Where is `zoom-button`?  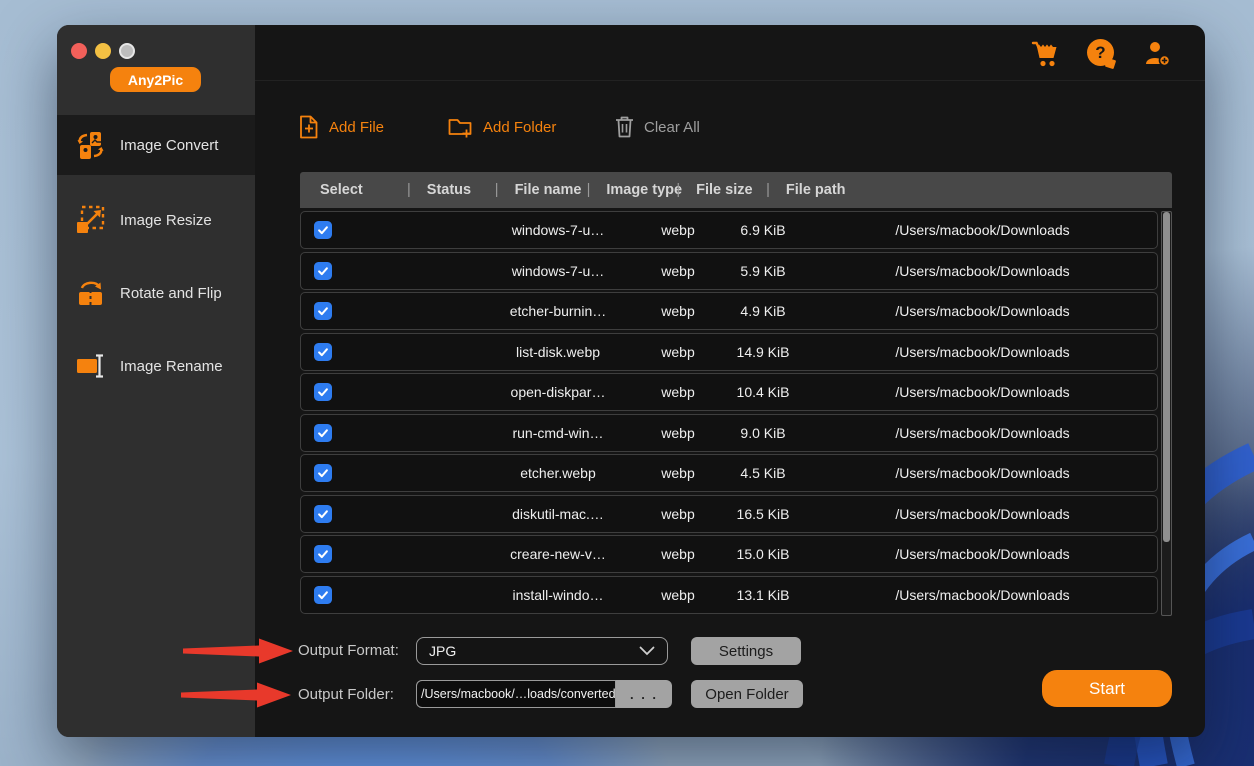
zoom-button is located at coordinates (127, 51).